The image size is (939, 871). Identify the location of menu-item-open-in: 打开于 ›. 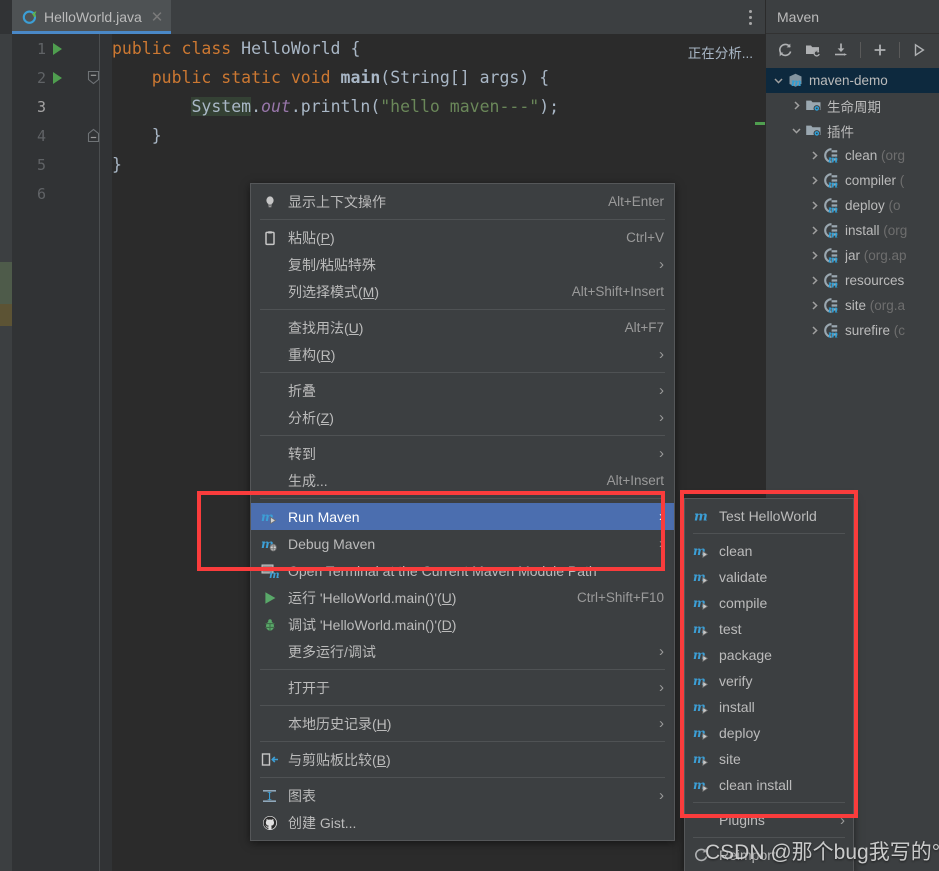
(462, 687).